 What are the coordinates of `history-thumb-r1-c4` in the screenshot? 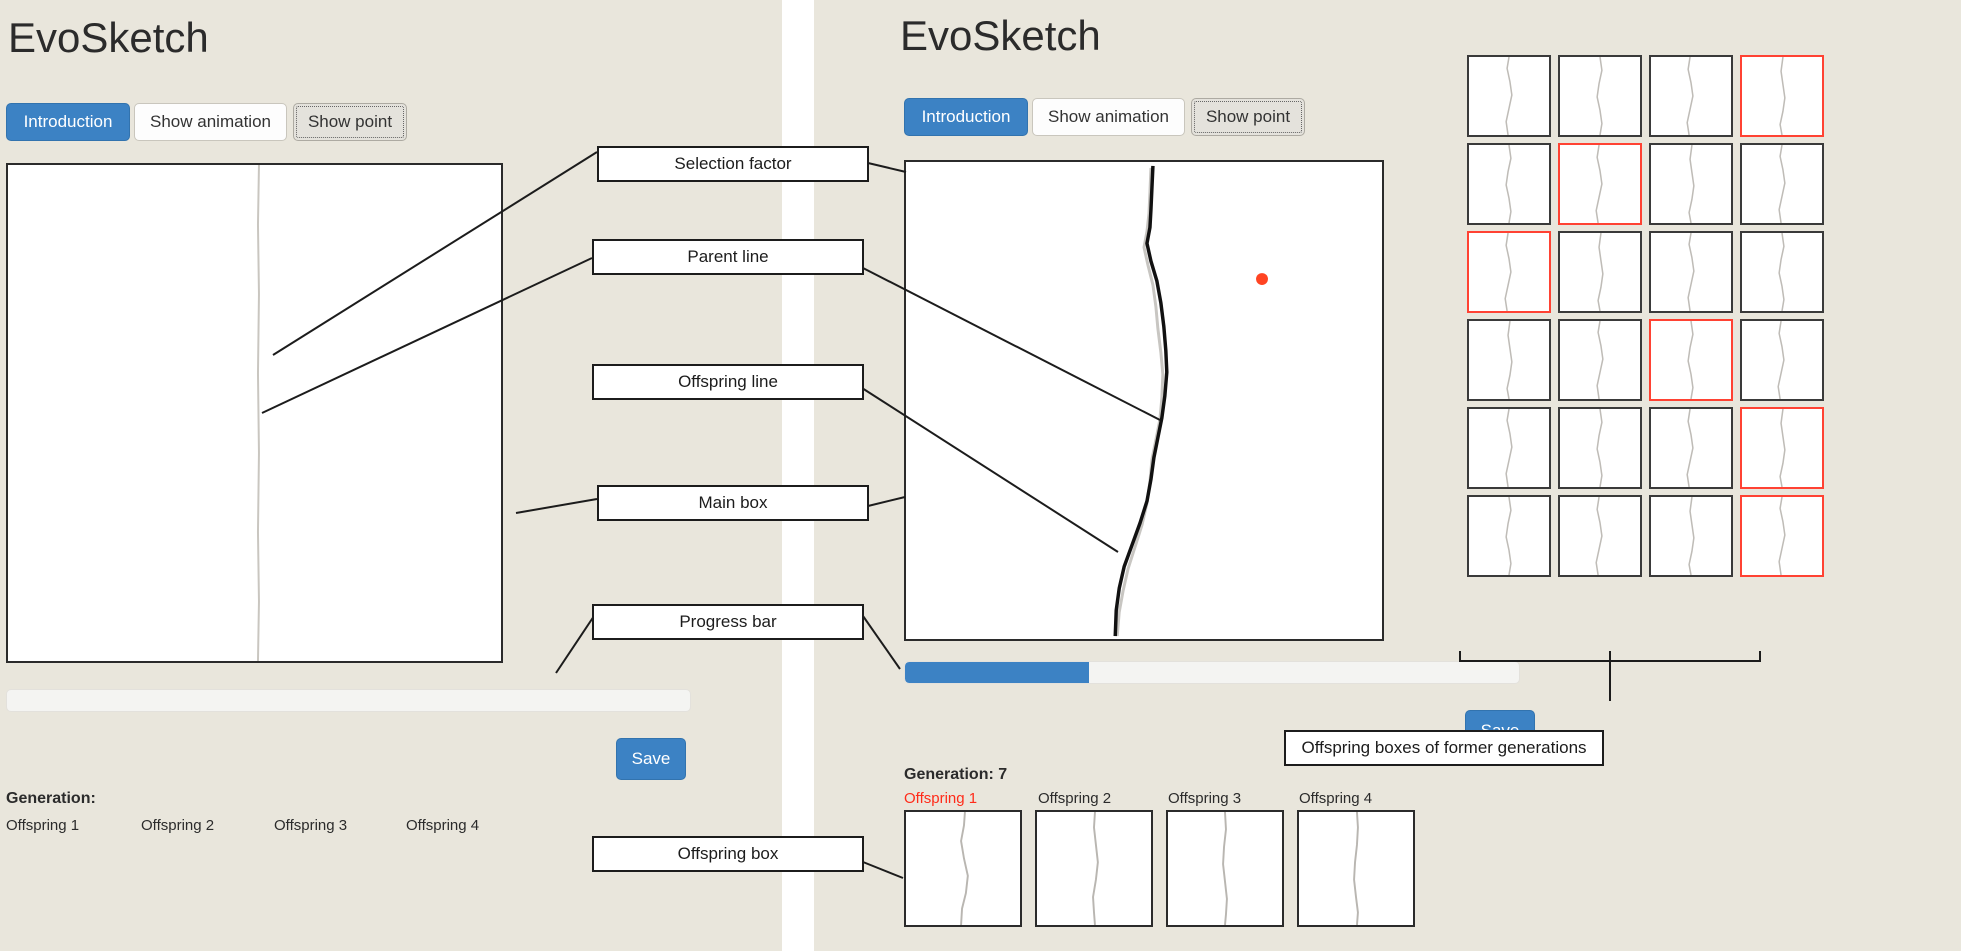 It's located at (1782, 96).